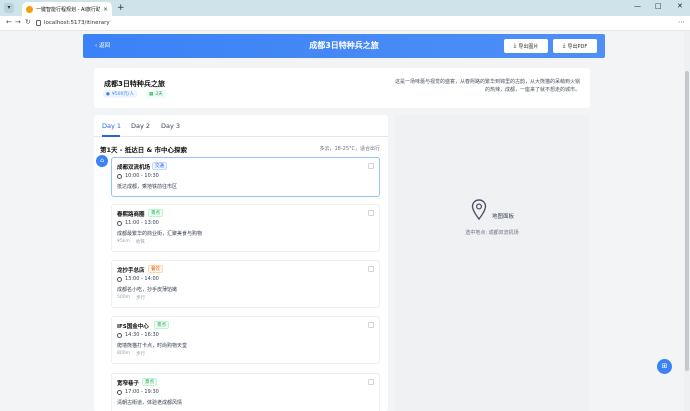 The height and width of the screenshot is (411, 690). Describe the element at coordinates (133, 327) in the screenshot. I see `stop-name: IFS国金中心` at that location.